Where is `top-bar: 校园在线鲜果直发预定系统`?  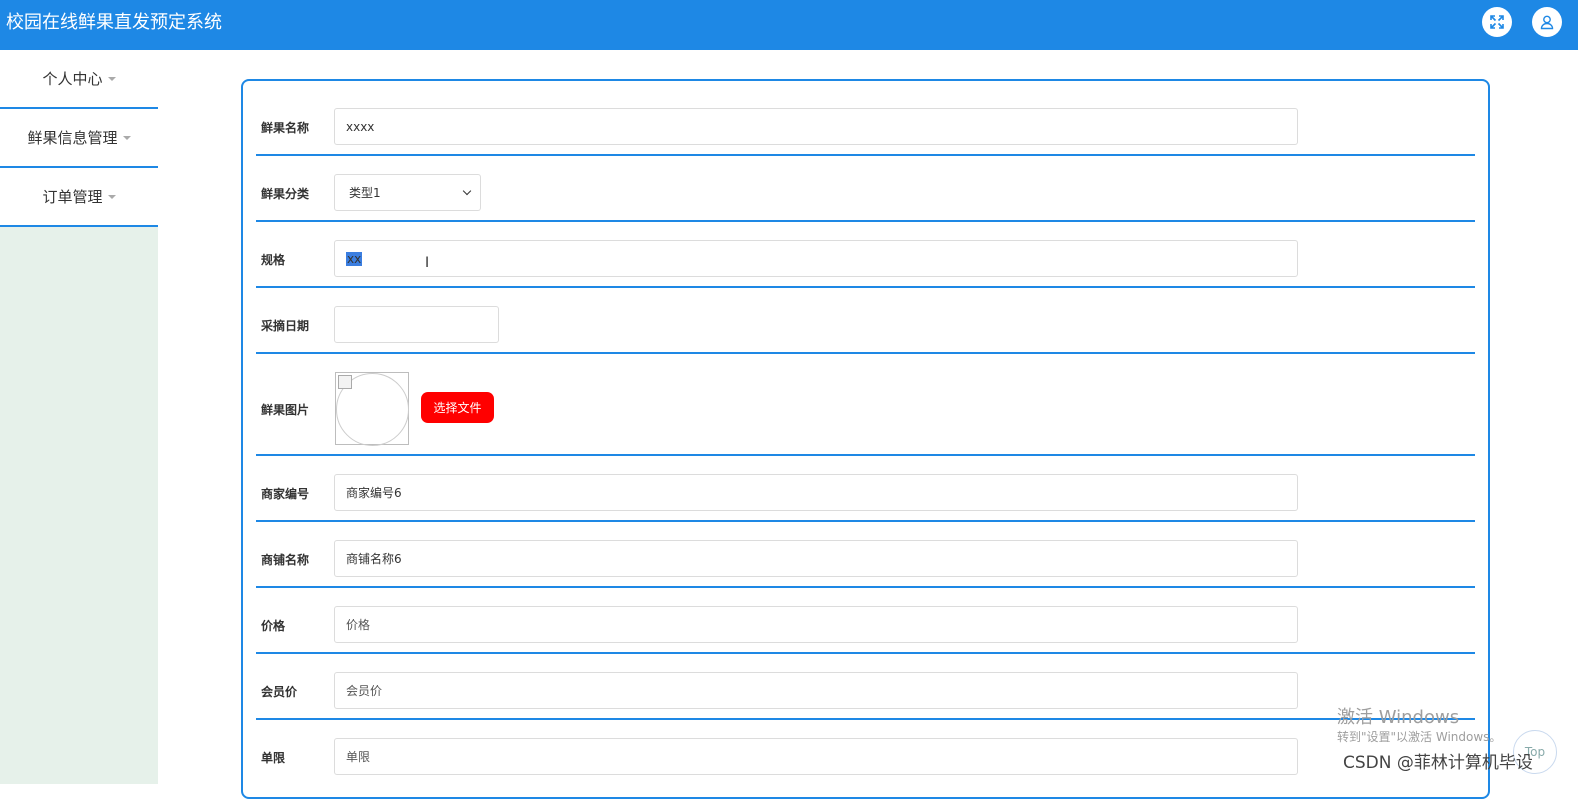 top-bar: 校园在线鲜果直发预定系统 is located at coordinates (789, 25).